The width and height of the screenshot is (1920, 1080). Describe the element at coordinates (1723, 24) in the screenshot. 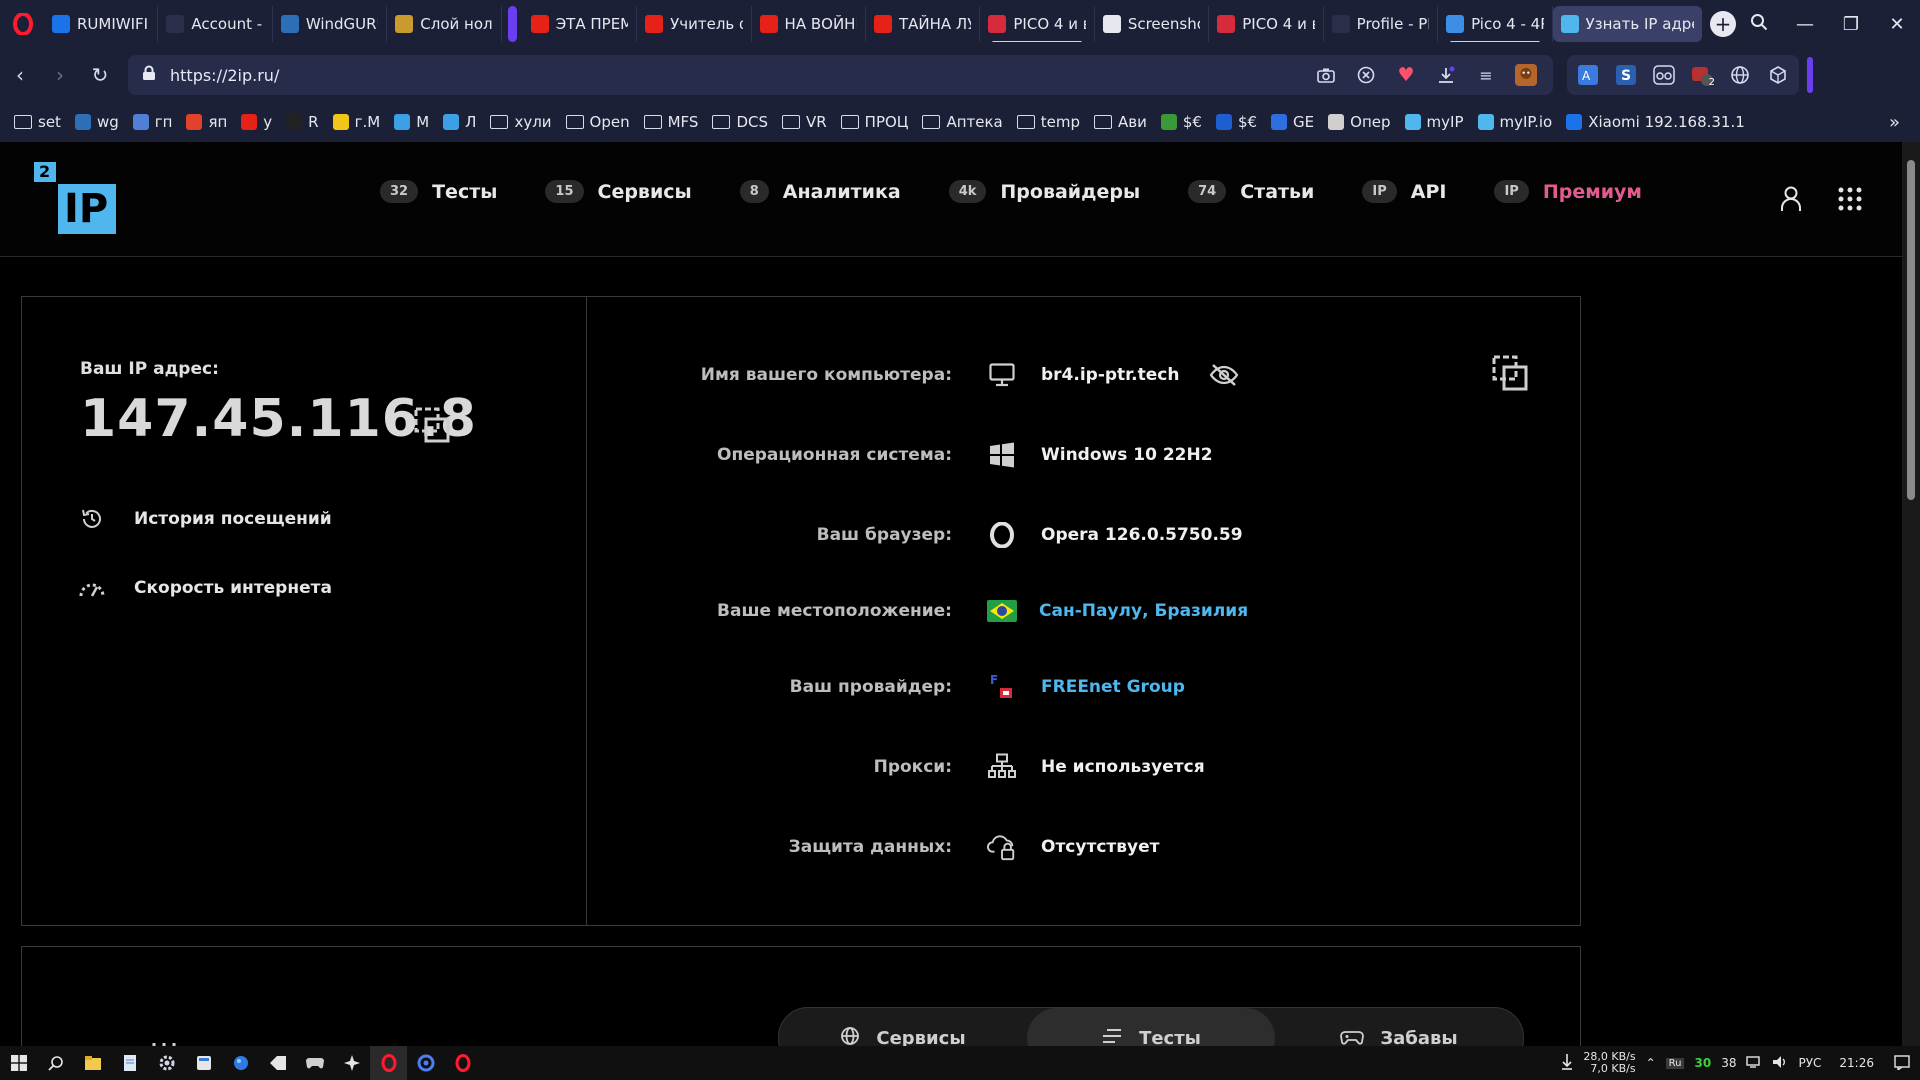

I see `new-tab-button: +` at that location.